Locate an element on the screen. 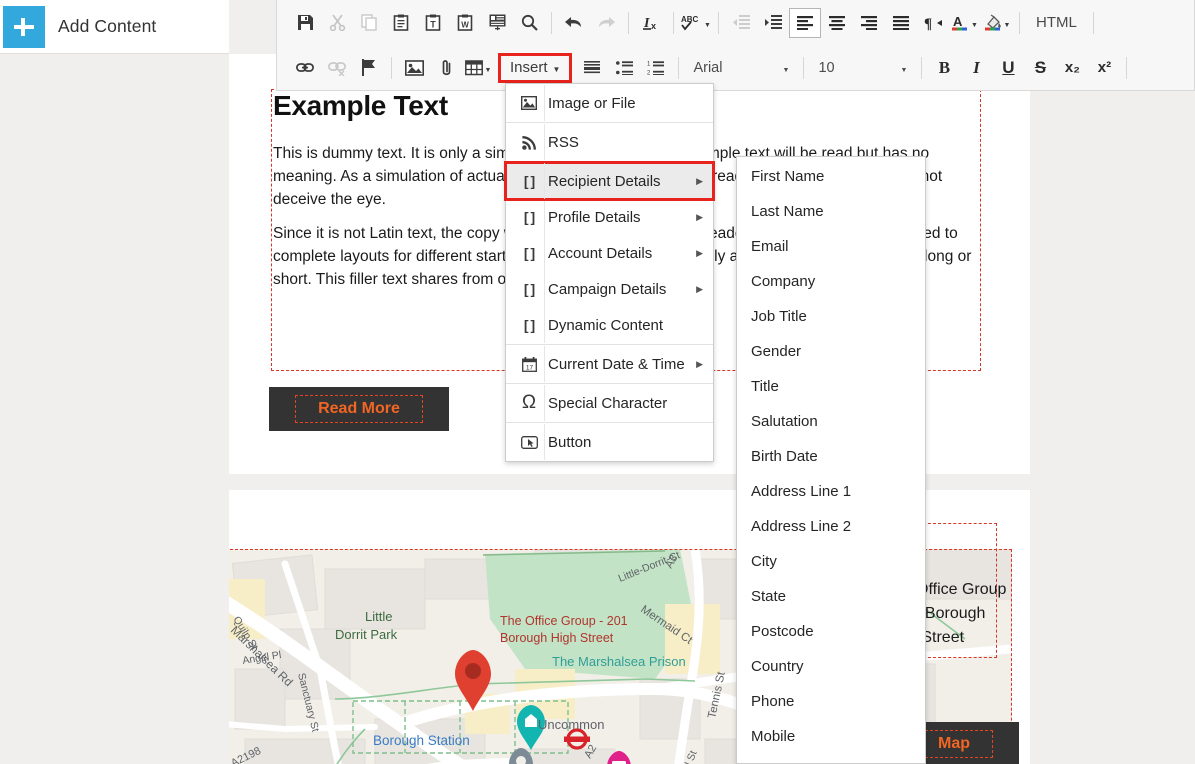 The height and width of the screenshot is (764, 1195). menu-item-special-character: Ω Special Character is located at coordinates (609, 403).